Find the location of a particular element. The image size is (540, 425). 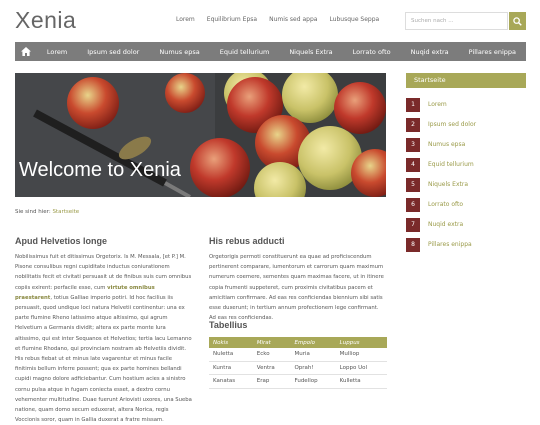

breadcrumb: Sie sind hier: Startseite is located at coordinates (47, 212).